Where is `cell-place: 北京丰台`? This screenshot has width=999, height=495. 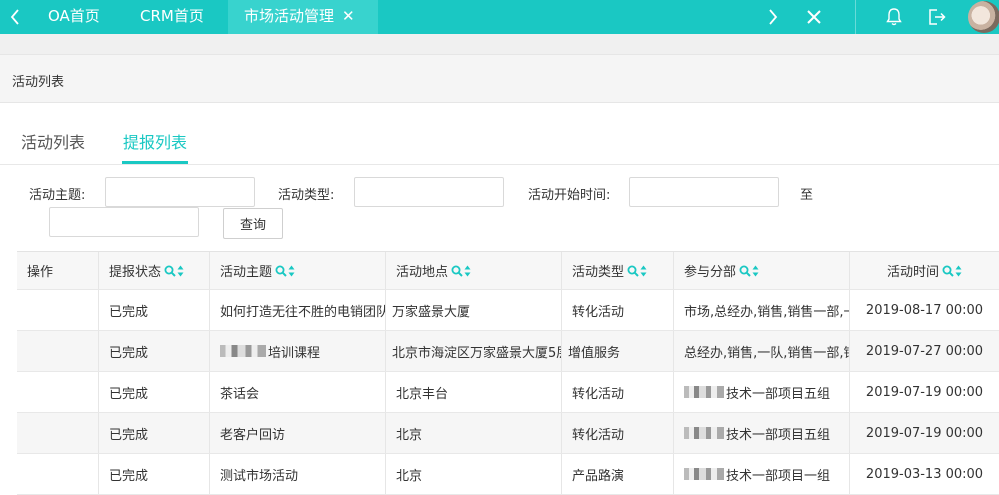 cell-place: 北京丰台 is located at coordinates (473, 392).